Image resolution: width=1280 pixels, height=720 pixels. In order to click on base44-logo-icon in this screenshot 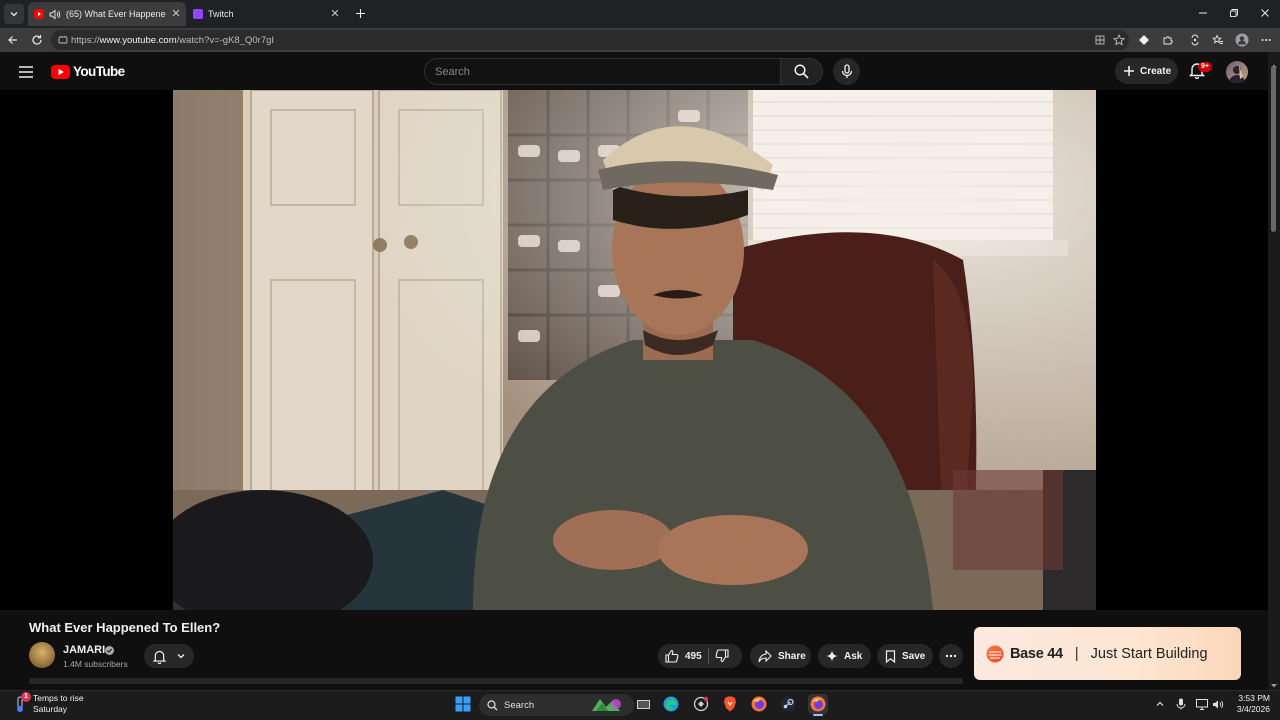, I will do `click(995, 653)`.